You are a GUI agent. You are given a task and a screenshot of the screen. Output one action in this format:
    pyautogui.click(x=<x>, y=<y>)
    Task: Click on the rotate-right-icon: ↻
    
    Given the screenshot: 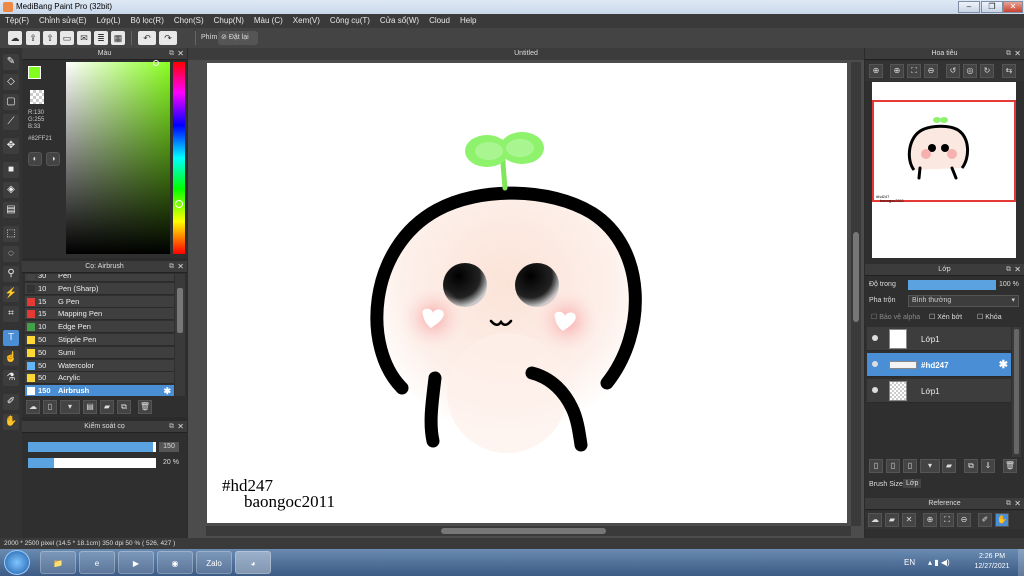 What is the action you would take?
    pyautogui.click(x=987, y=71)
    